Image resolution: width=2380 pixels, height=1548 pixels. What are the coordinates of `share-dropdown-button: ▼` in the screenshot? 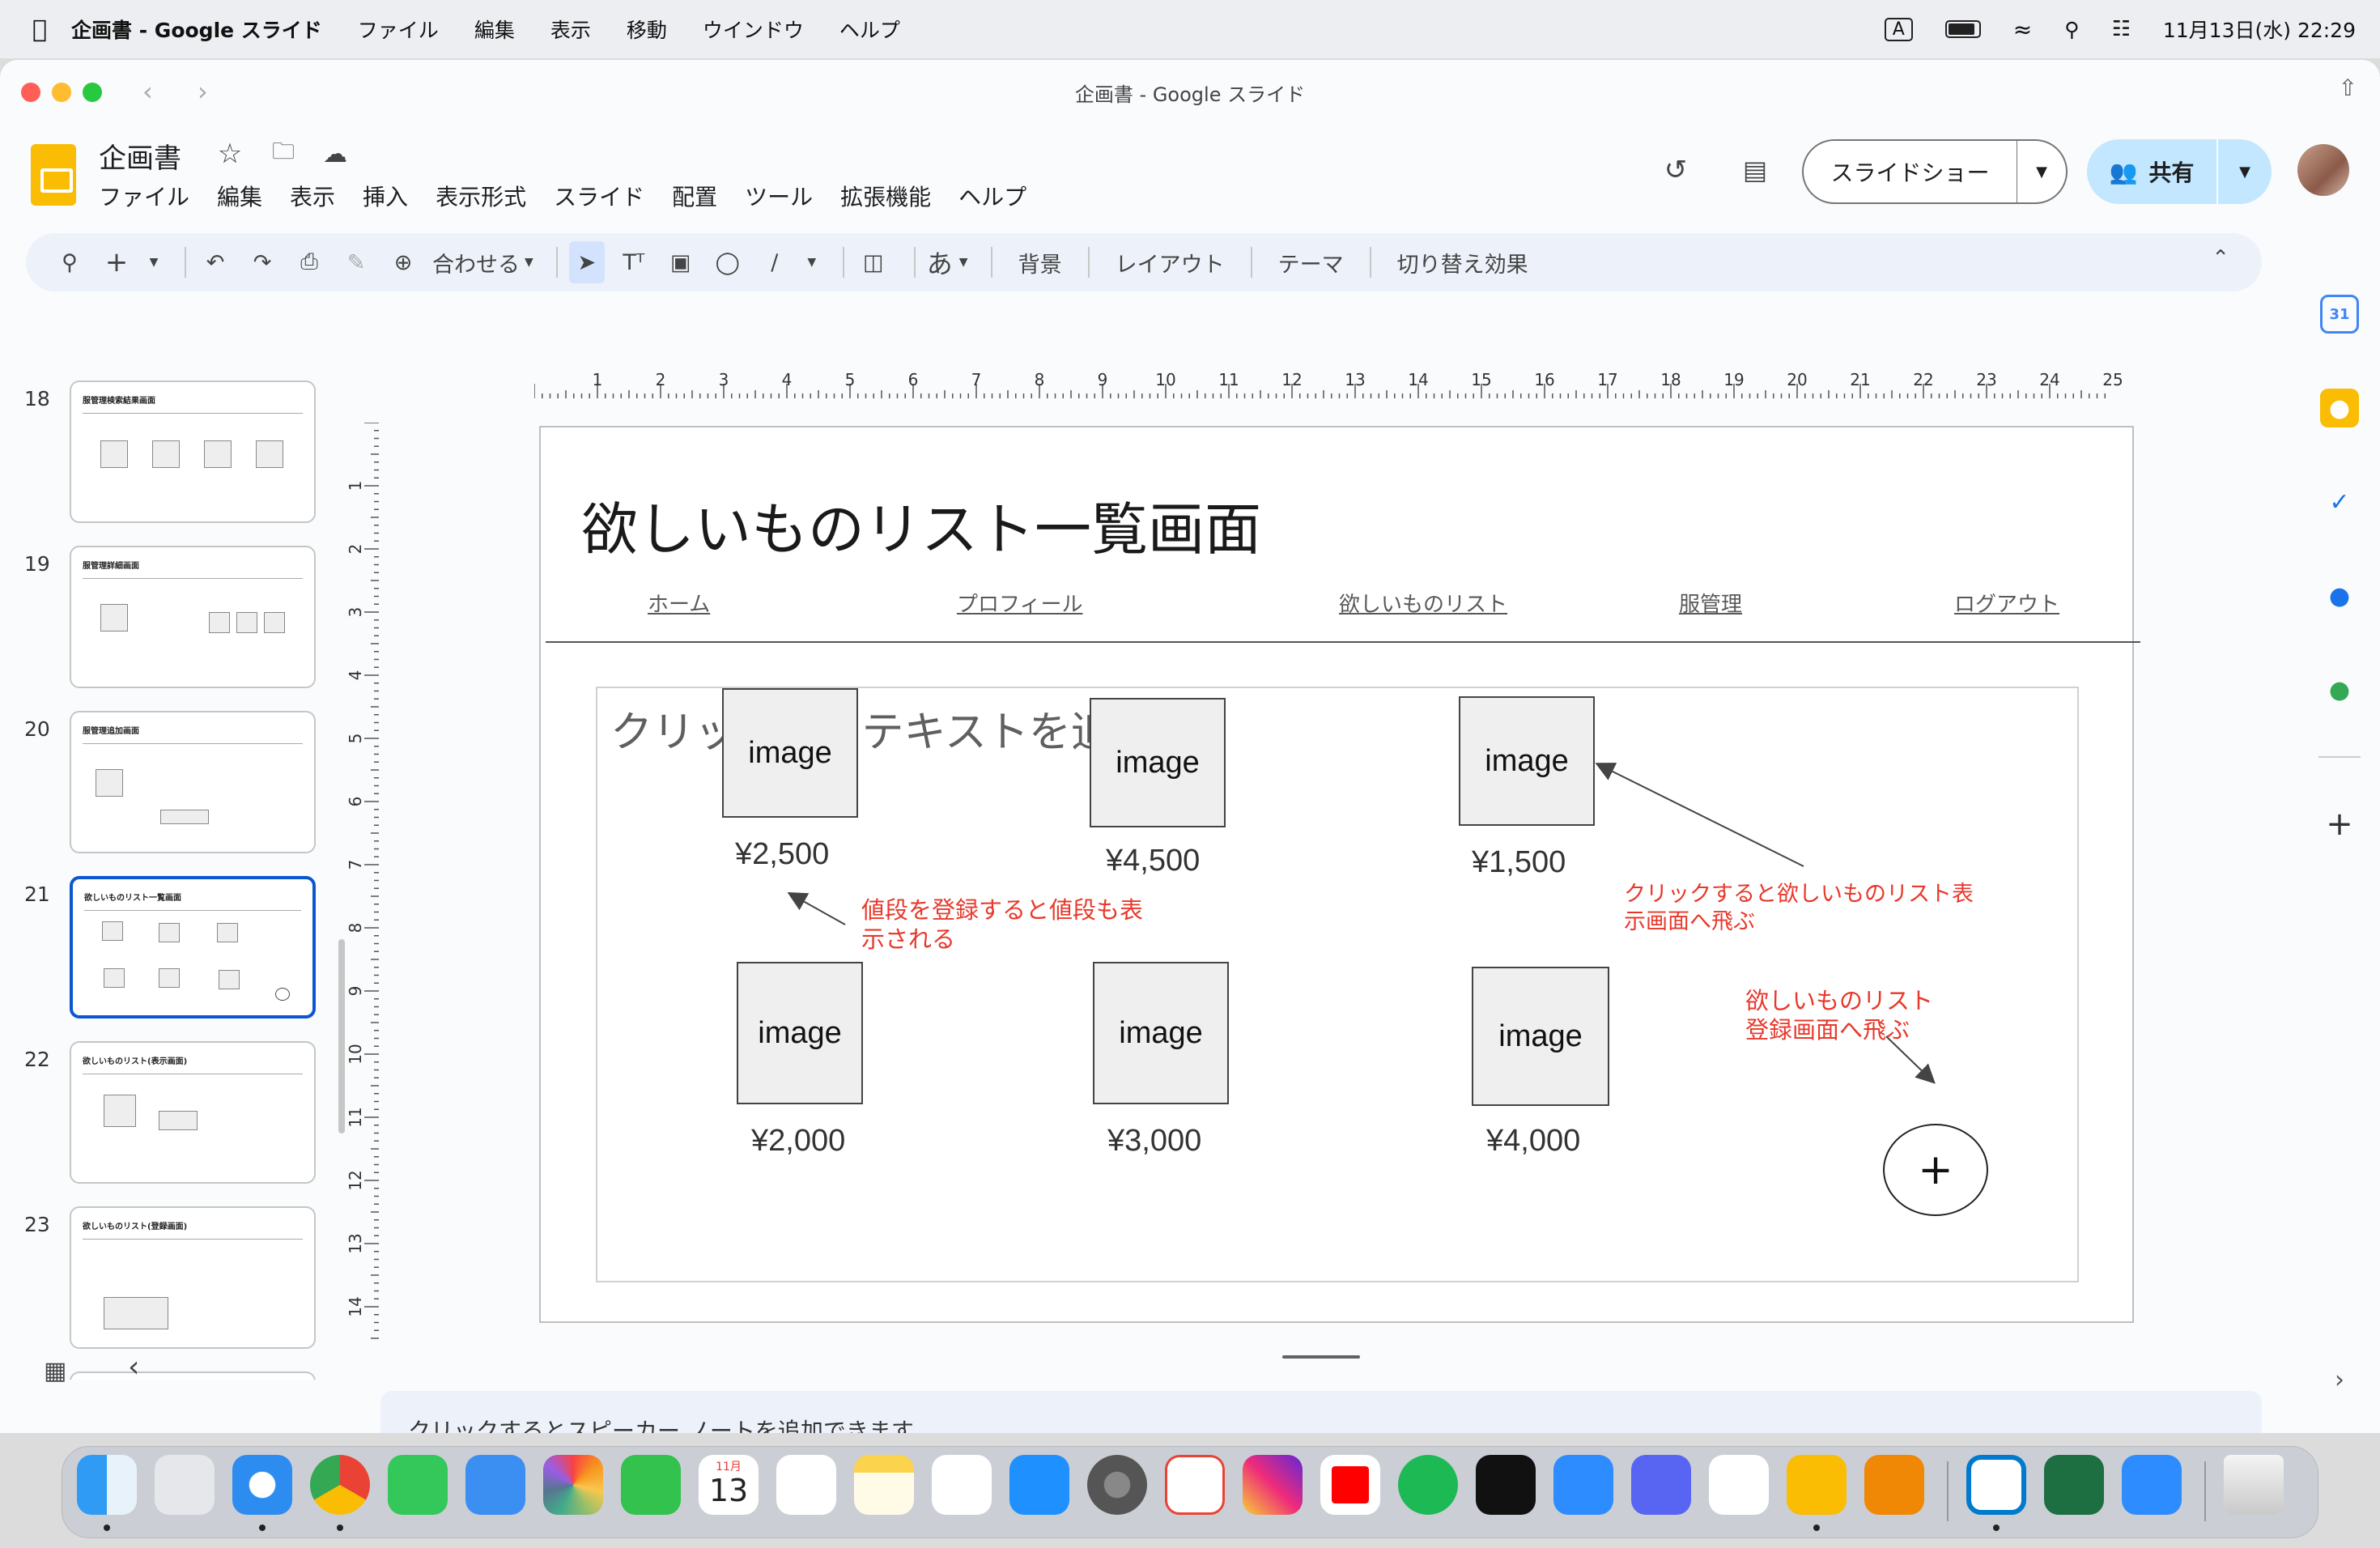 It's located at (2244, 172).